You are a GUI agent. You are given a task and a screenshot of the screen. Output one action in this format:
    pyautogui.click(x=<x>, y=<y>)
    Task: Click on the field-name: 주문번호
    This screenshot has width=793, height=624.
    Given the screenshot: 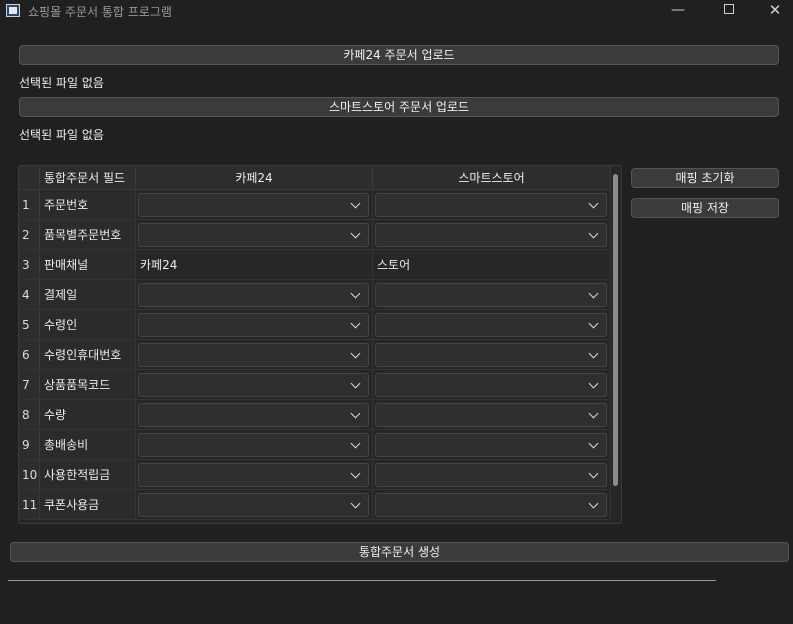 What is the action you would take?
    pyautogui.click(x=88, y=205)
    